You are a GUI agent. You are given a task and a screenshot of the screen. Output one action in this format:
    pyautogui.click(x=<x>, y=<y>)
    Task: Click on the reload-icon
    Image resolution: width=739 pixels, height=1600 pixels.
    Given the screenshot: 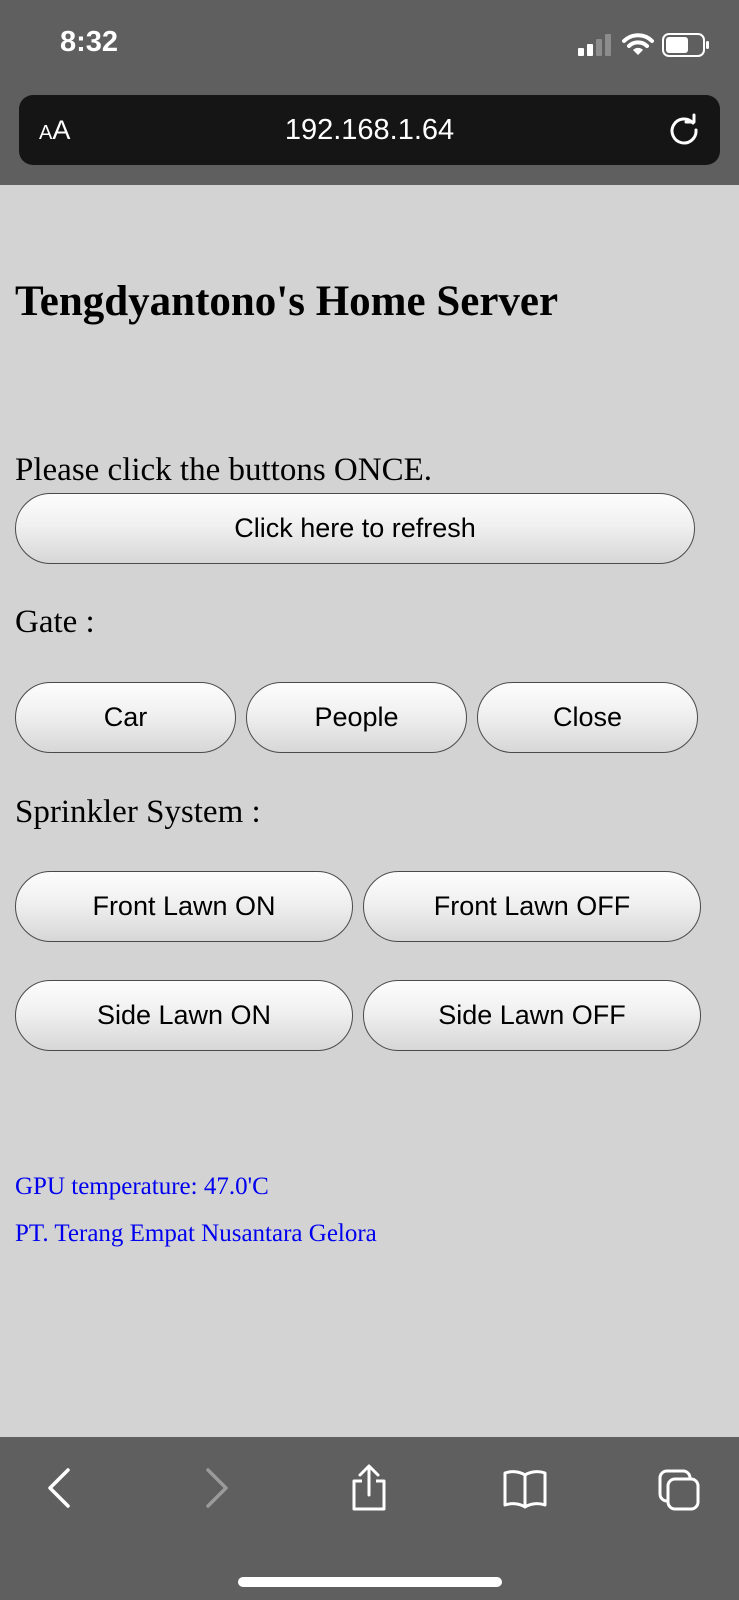 What is the action you would take?
    pyautogui.click(x=684, y=130)
    